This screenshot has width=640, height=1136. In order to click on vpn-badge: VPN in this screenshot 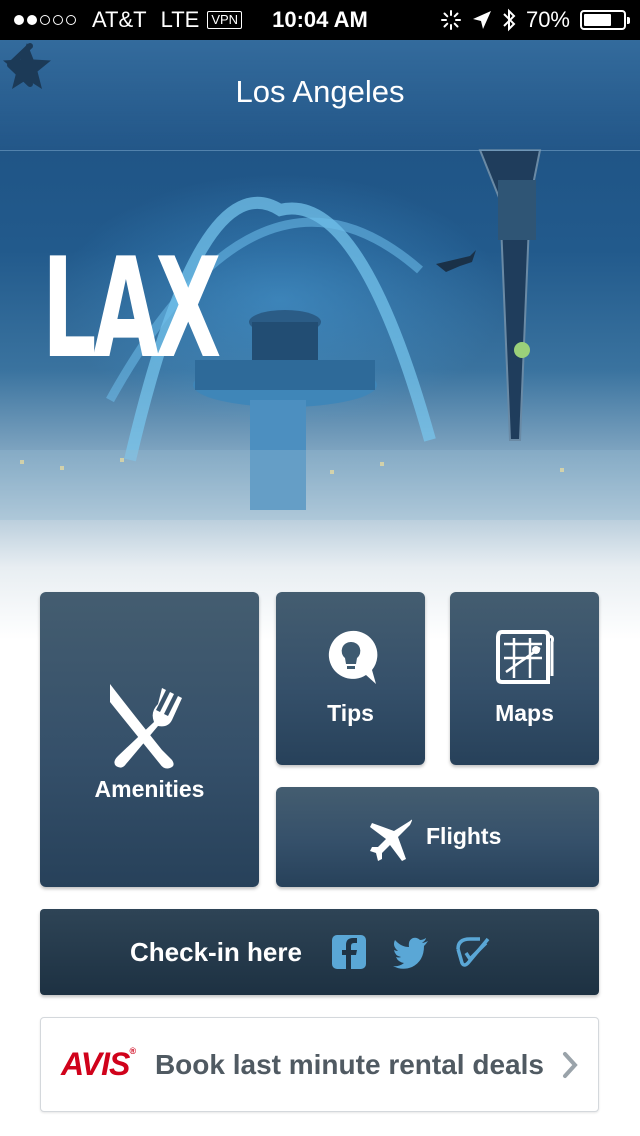, I will do `click(225, 20)`.